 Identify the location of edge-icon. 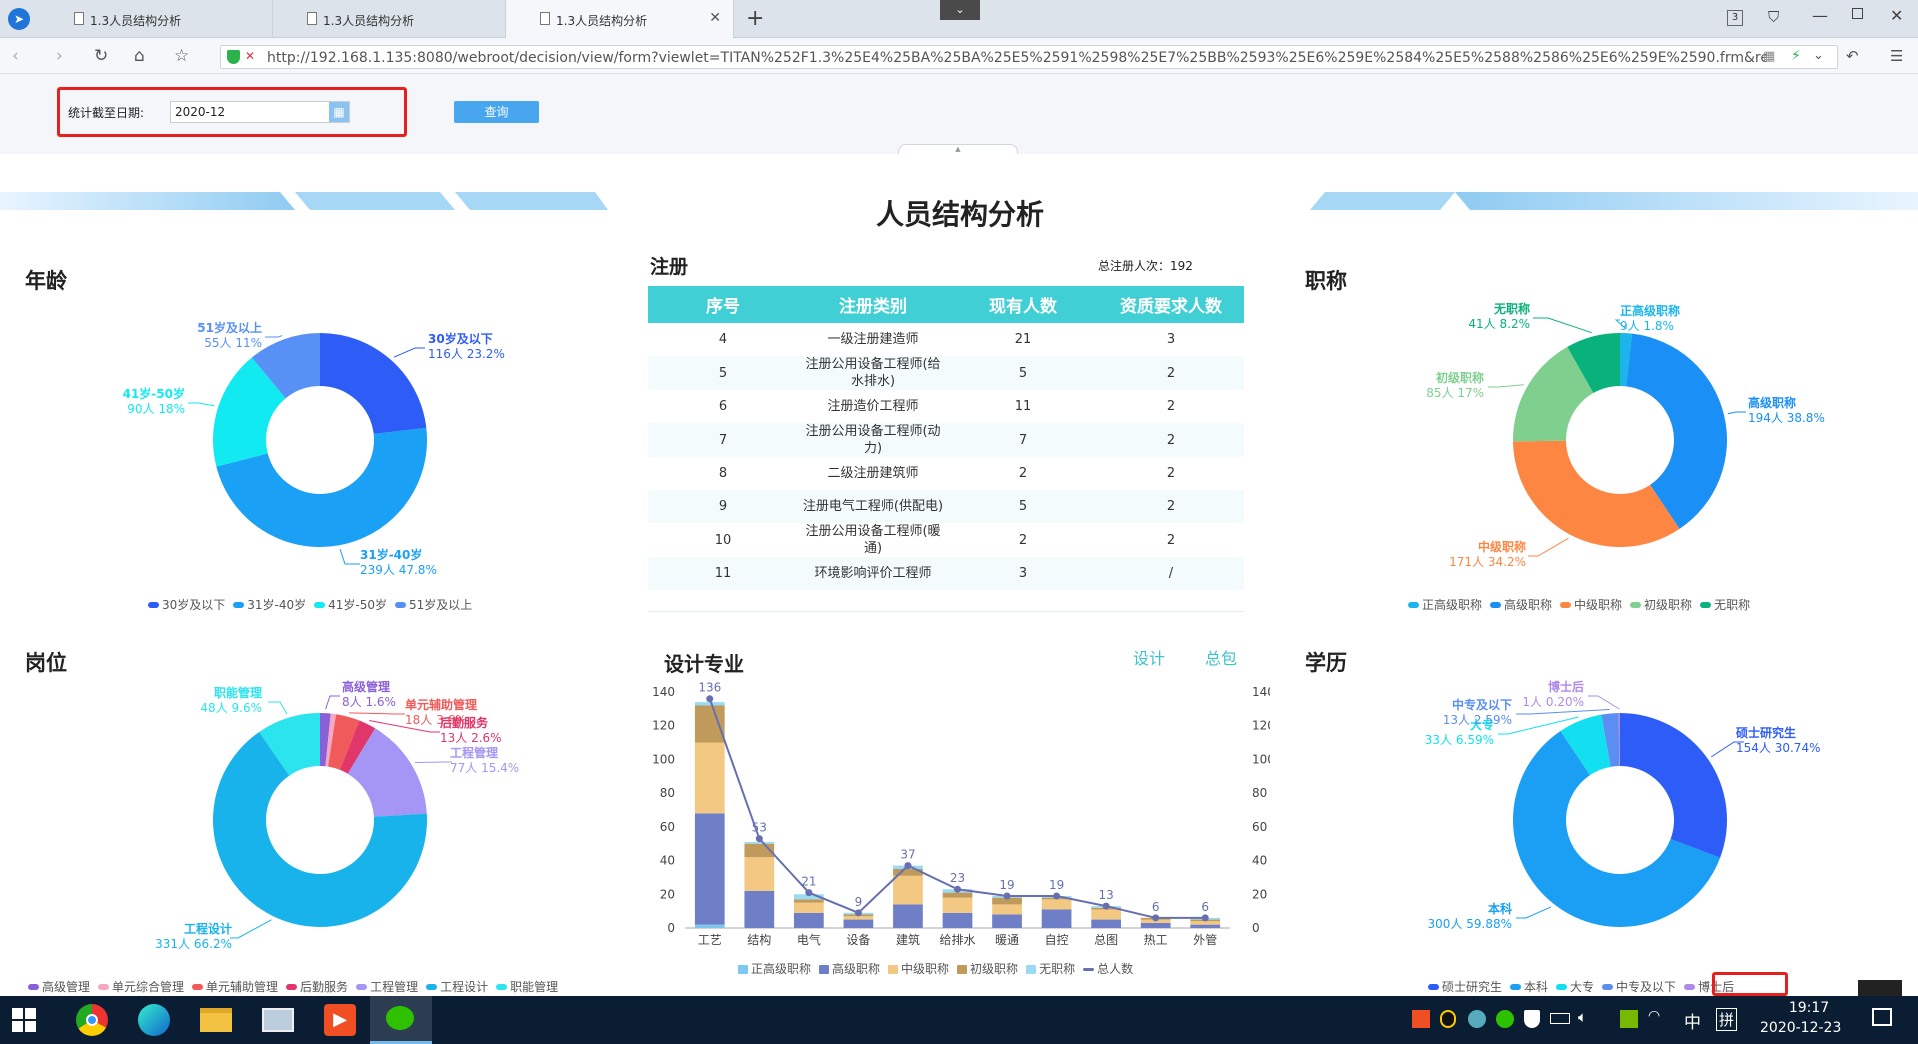
(154, 1020).